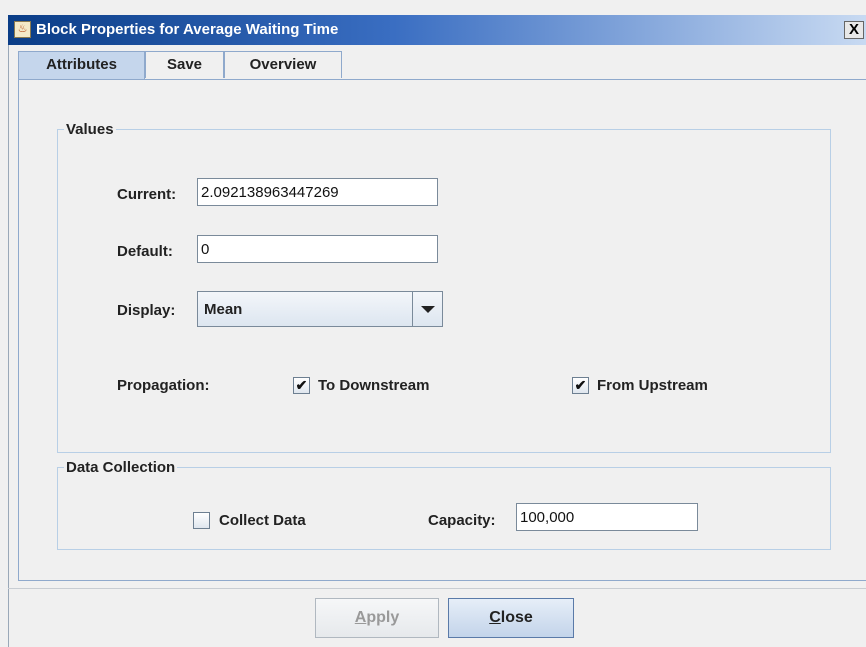 The height and width of the screenshot is (647, 866). Describe the element at coordinates (121, 467) in the screenshot. I see `data-collection-legend: Data Collection` at that location.